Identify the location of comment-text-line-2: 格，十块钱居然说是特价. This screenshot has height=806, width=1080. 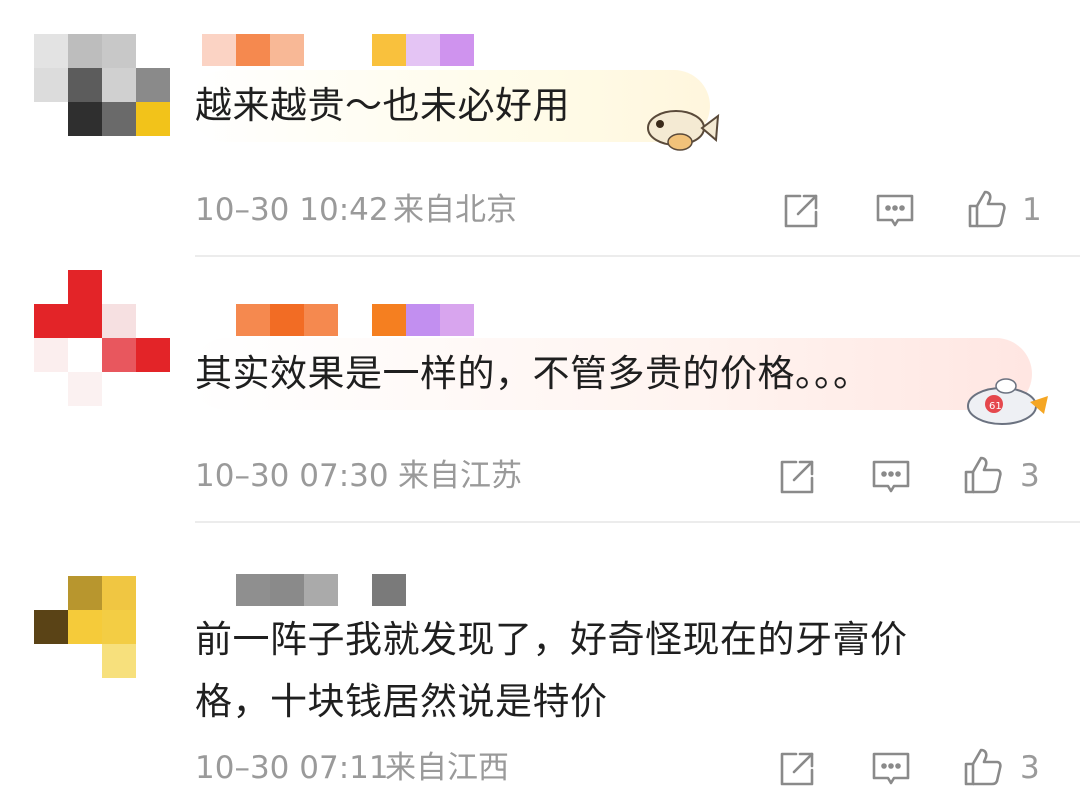
(401, 701).